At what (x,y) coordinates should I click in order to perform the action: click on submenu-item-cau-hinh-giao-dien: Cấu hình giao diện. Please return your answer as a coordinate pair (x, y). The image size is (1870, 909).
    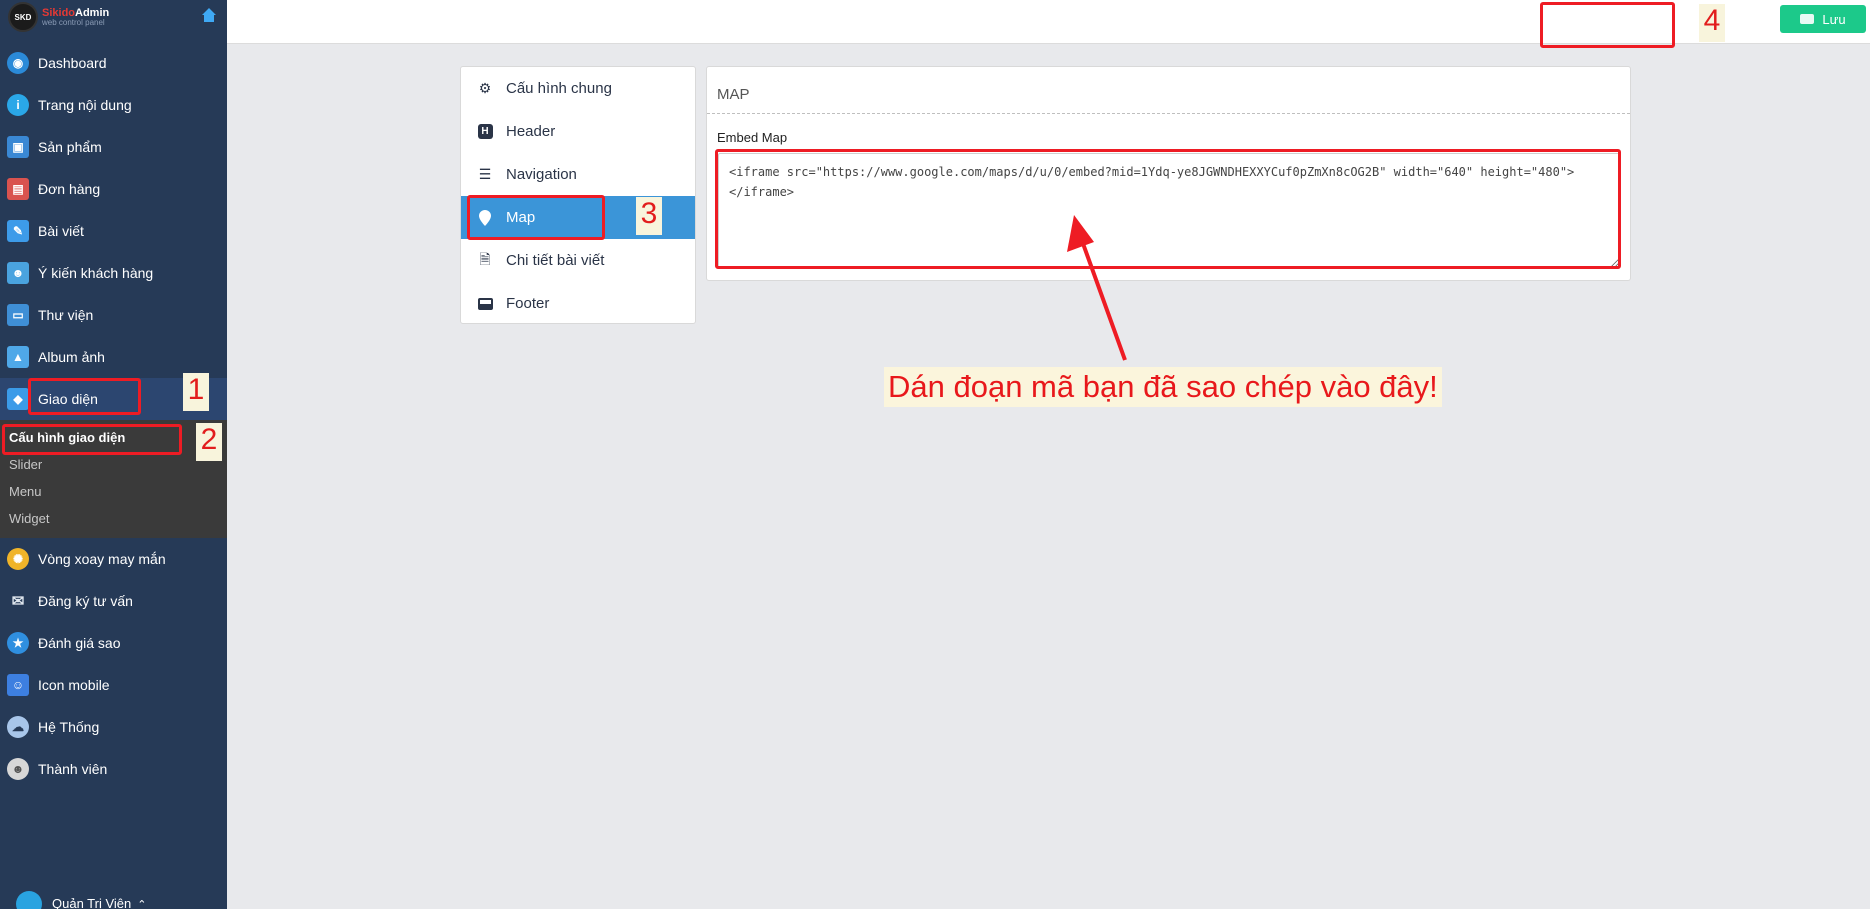
    Looking at the image, I should click on (113, 437).